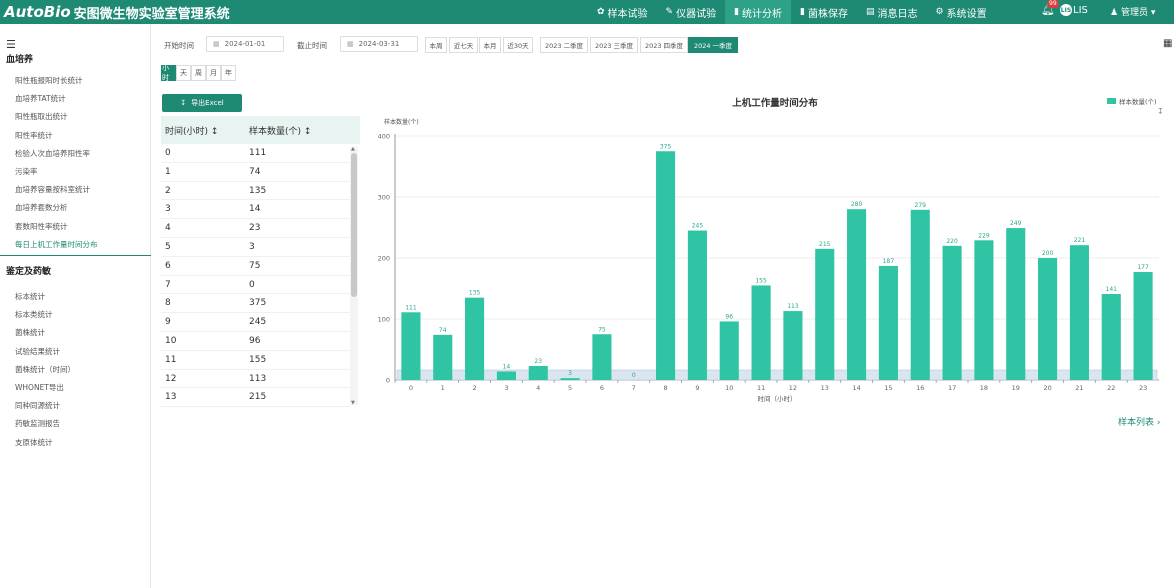  What do you see at coordinates (1143, 388) in the screenshot?
I see `x-tick-label: 23` at bounding box center [1143, 388].